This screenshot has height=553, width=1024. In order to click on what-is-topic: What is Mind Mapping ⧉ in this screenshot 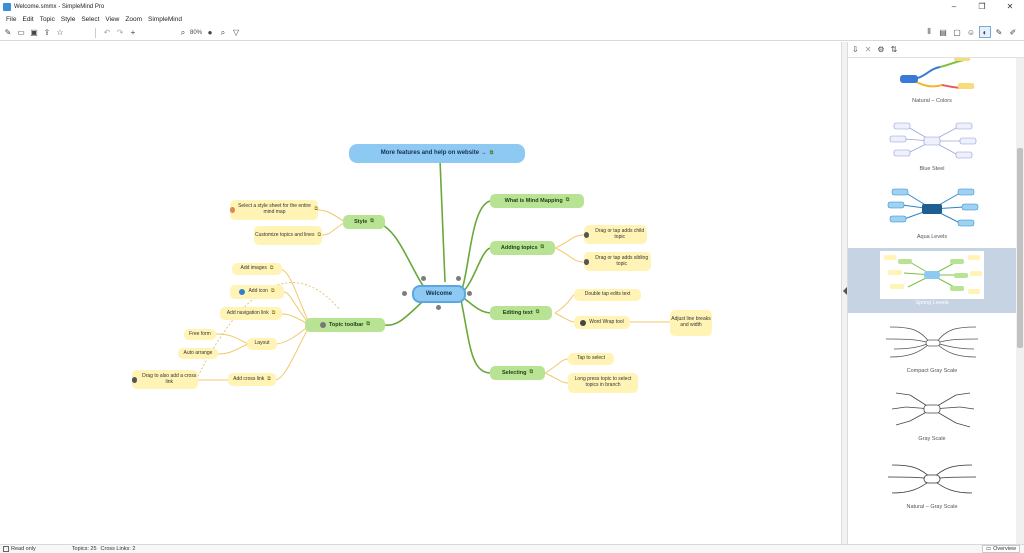, I will do `click(537, 201)`.